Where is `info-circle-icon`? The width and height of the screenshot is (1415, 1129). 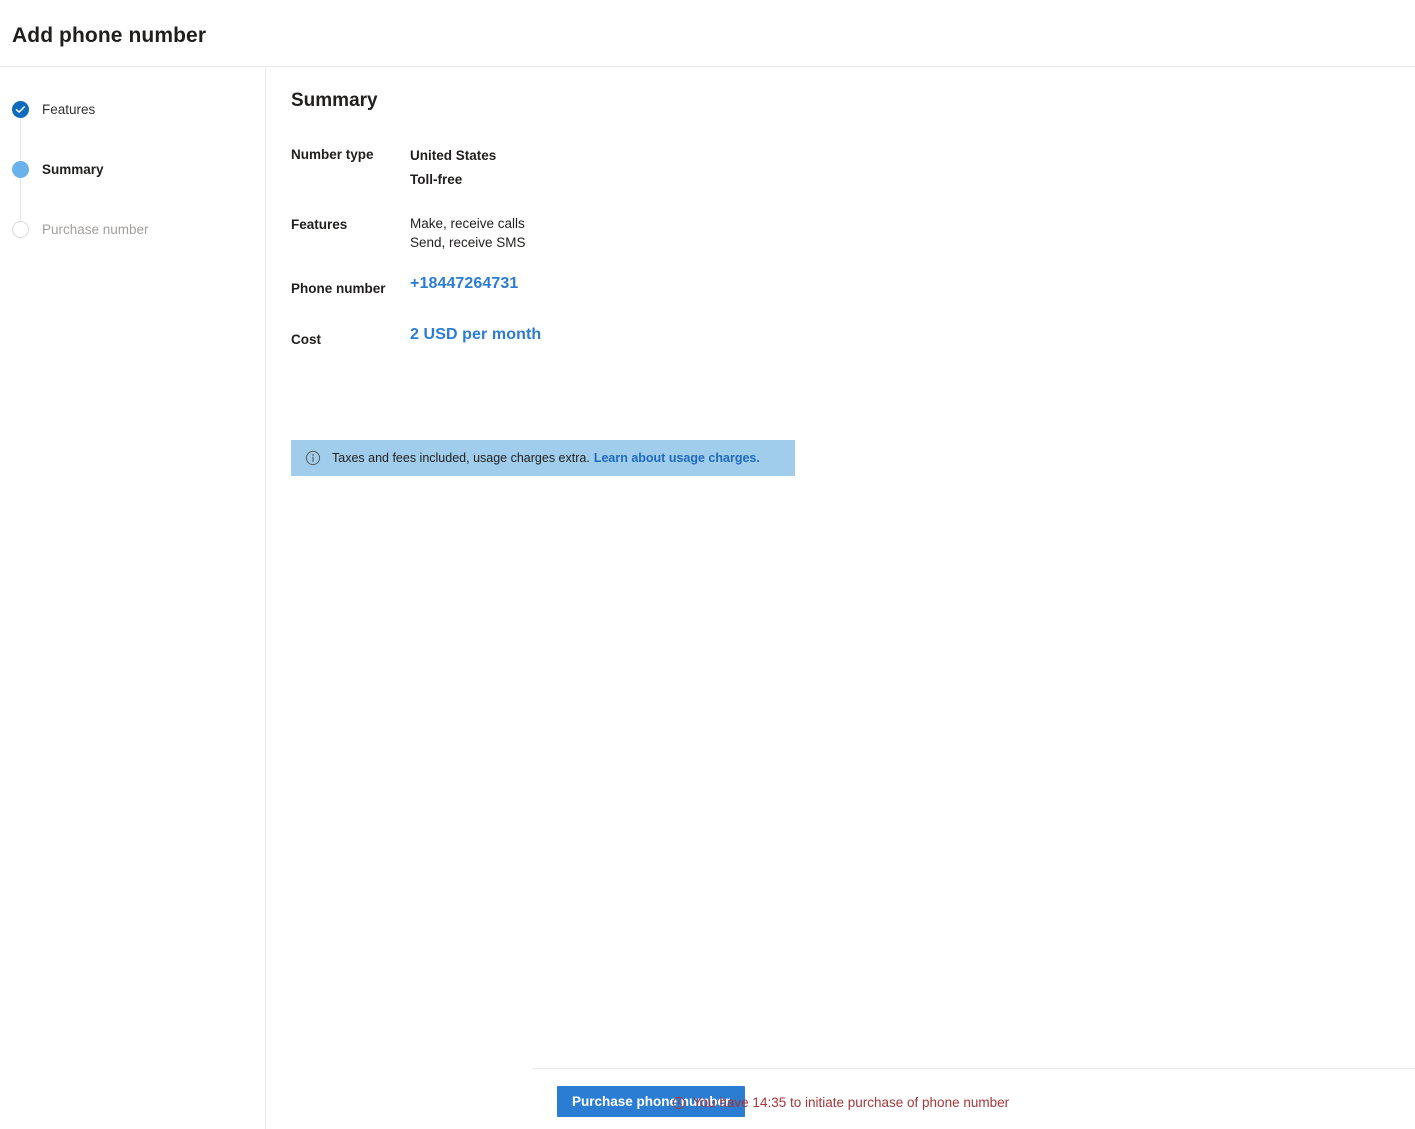
info-circle-icon is located at coordinates (313, 458).